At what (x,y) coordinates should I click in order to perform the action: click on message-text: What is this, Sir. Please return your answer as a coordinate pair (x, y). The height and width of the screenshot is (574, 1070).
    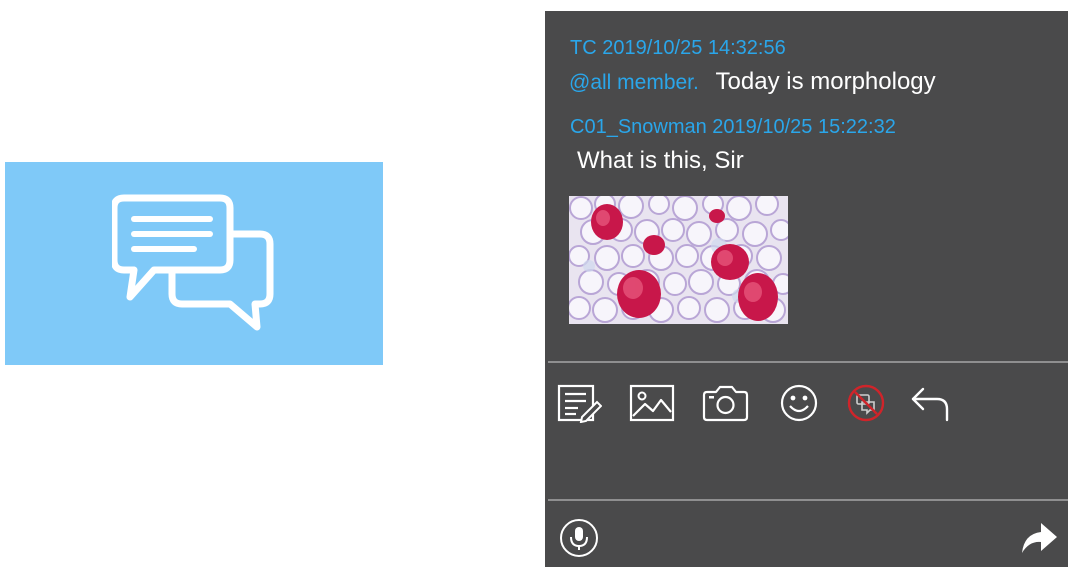
    Looking at the image, I should click on (660, 160).